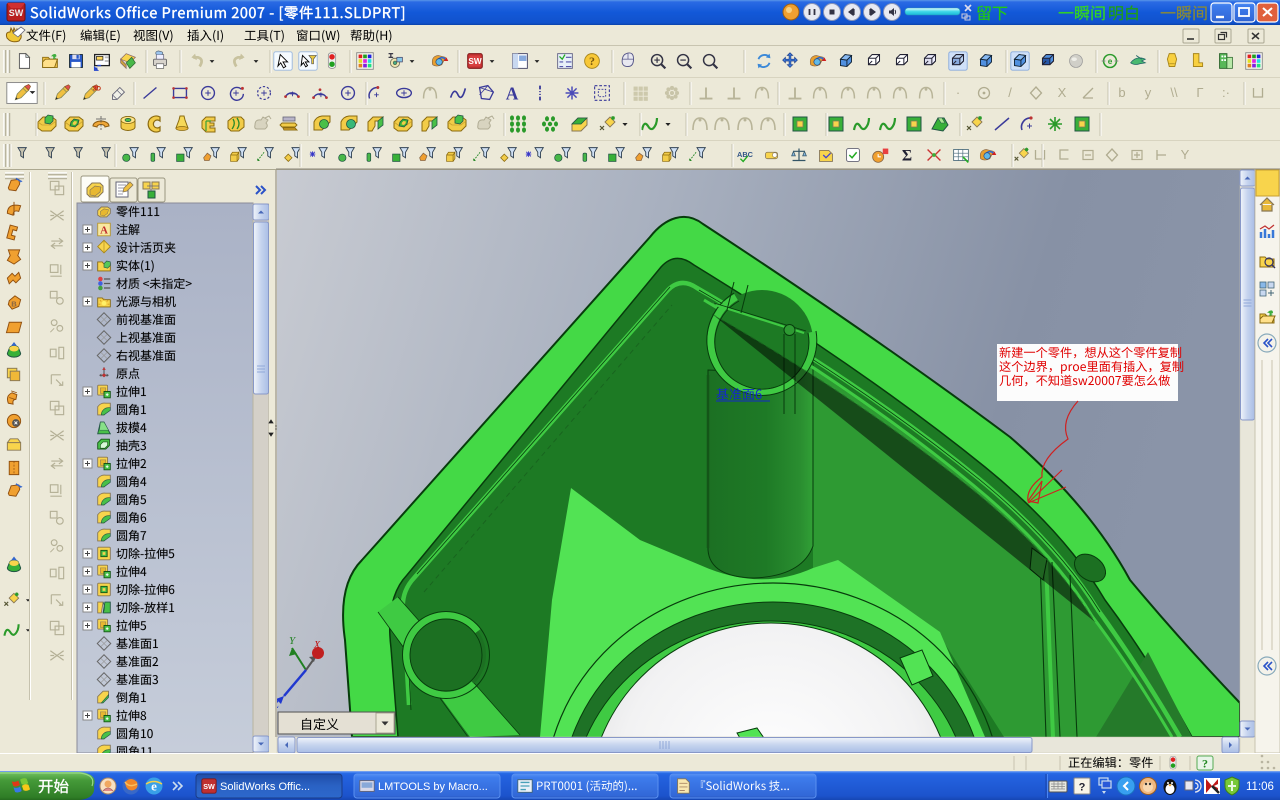 This screenshot has width=1280, height=800. What do you see at coordinates (97, 88) in the screenshot?
I see `svg-text: 3D` at bounding box center [97, 88].